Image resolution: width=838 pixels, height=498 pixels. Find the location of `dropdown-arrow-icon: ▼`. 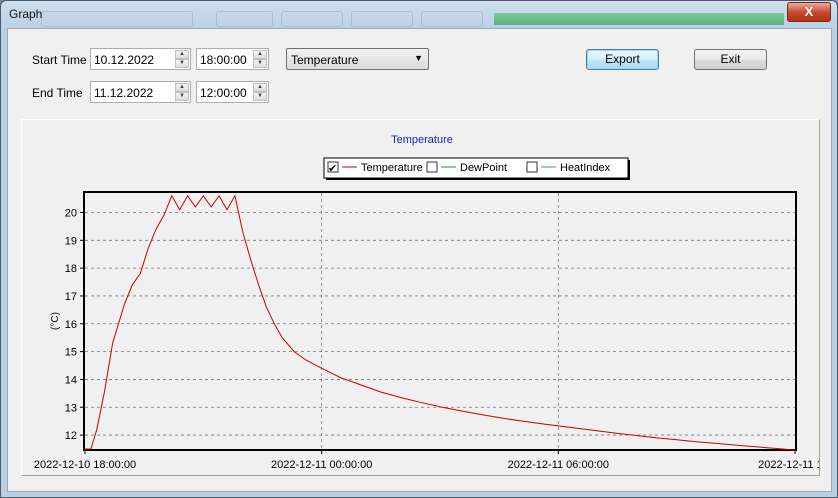

dropdown-arrow-icon: ▼ is located at coordinates (418, 58).